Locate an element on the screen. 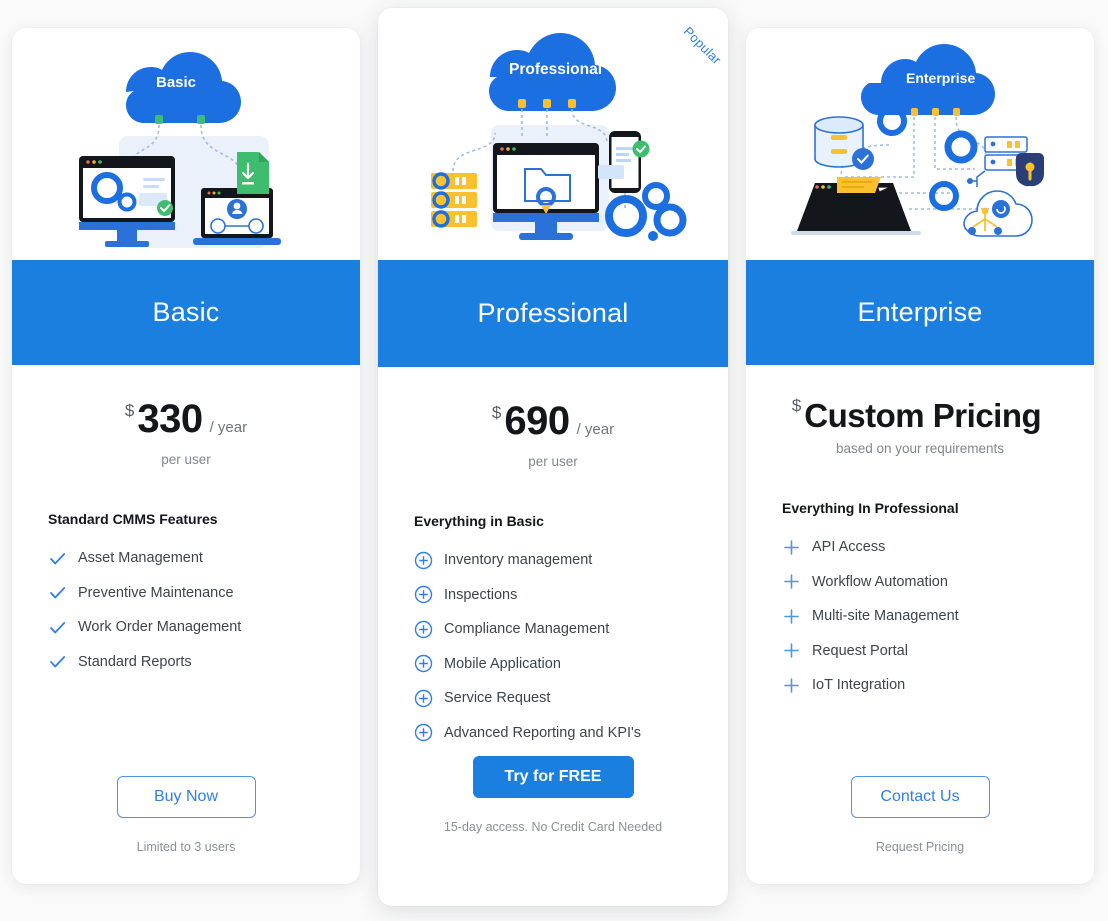  plan-title-basic: Basic is located at coordinates (186, 312).